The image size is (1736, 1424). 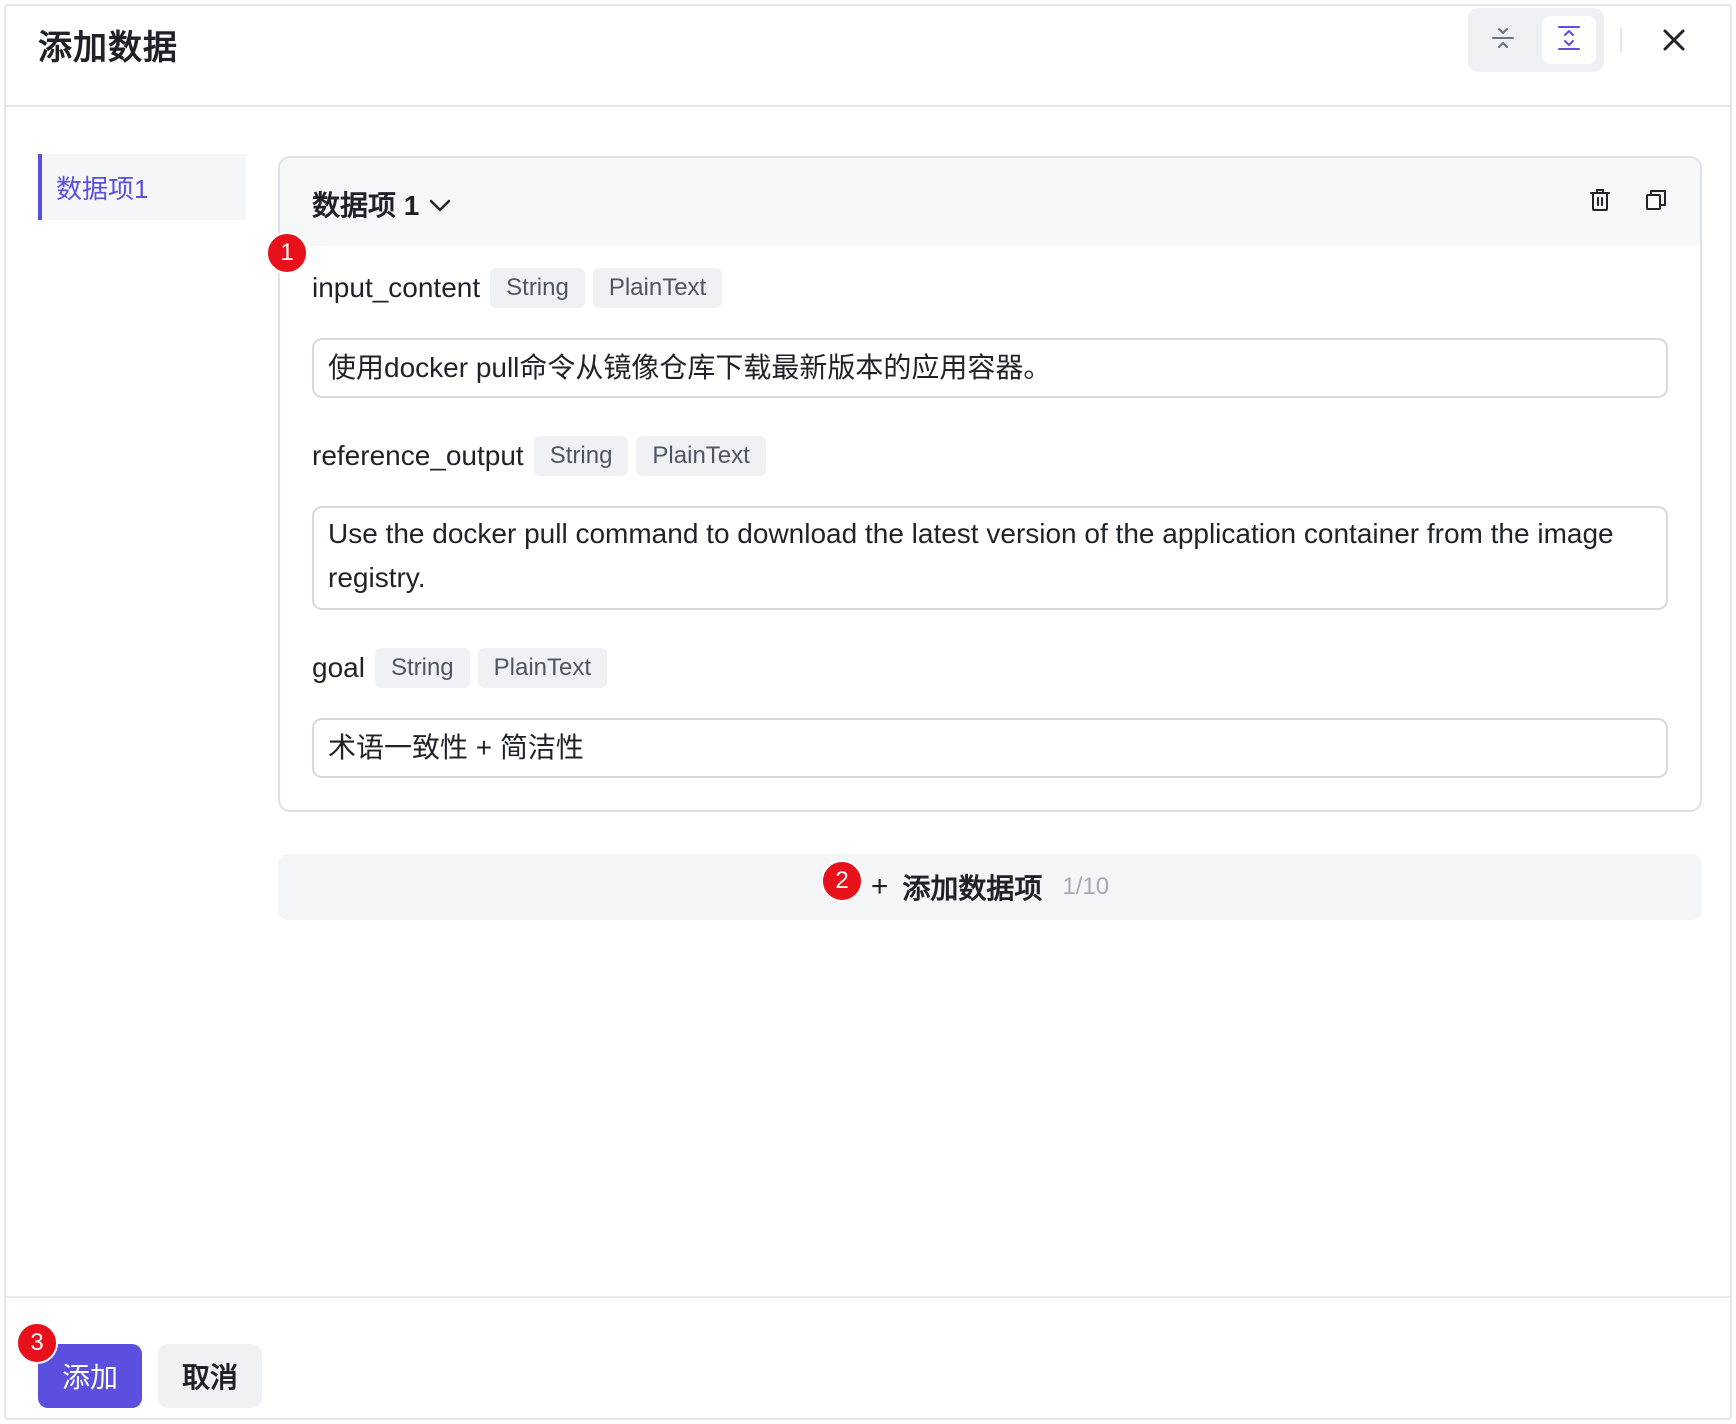 What do you see at coordinates (1086, 886) in the screenshot?
I see `item-count: 1/10` at bounding box center [1086, 886].